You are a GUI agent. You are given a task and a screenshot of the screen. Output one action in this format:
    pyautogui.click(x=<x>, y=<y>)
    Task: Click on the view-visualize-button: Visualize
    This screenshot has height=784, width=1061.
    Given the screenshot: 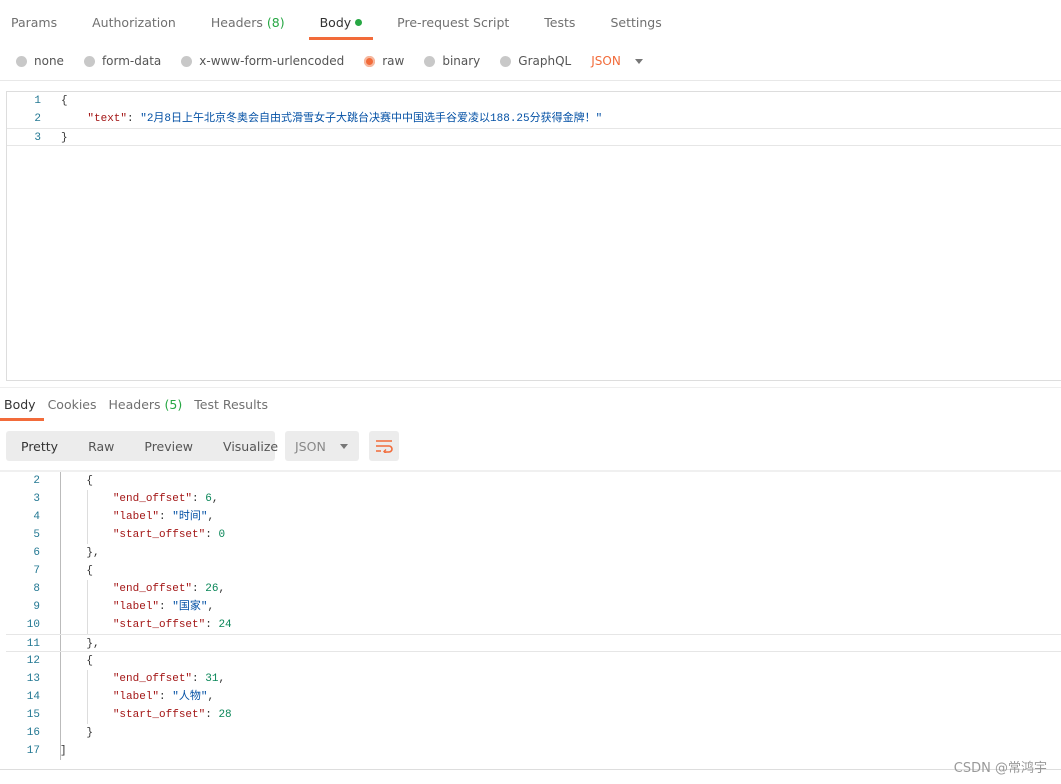 What is the action you would take?
    pyautogui.click(x=250, y=446)
    